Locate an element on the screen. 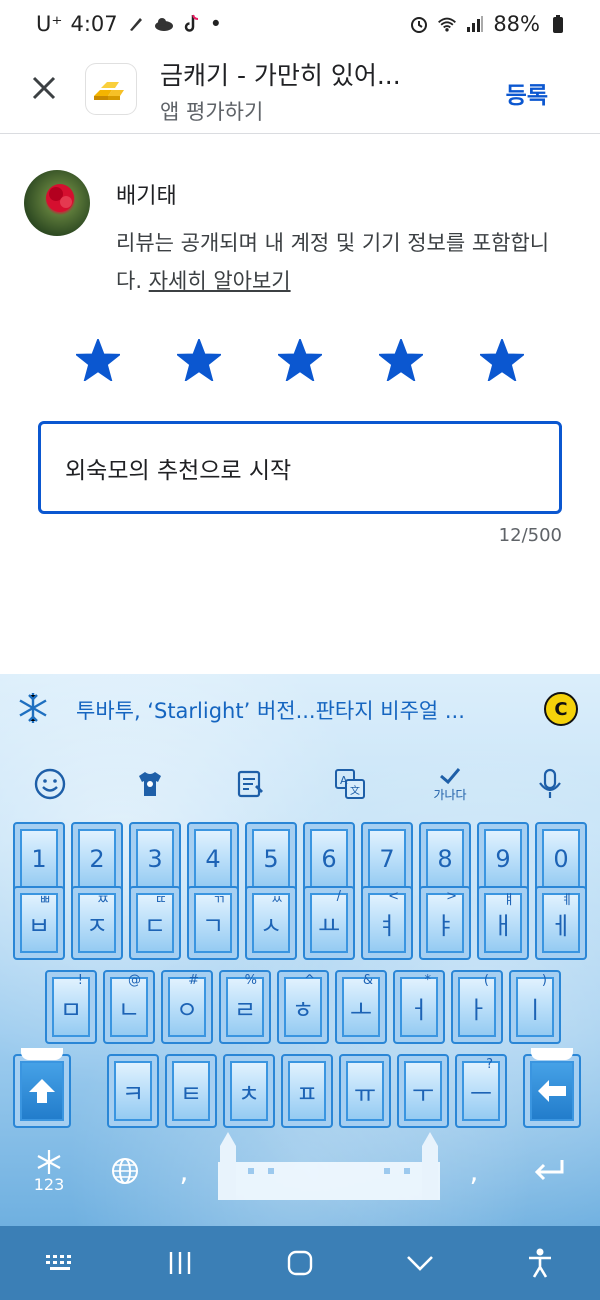 The height and width of the screenshot is (1300, 600). key-6: 6 is located at coordinates (329, 859).